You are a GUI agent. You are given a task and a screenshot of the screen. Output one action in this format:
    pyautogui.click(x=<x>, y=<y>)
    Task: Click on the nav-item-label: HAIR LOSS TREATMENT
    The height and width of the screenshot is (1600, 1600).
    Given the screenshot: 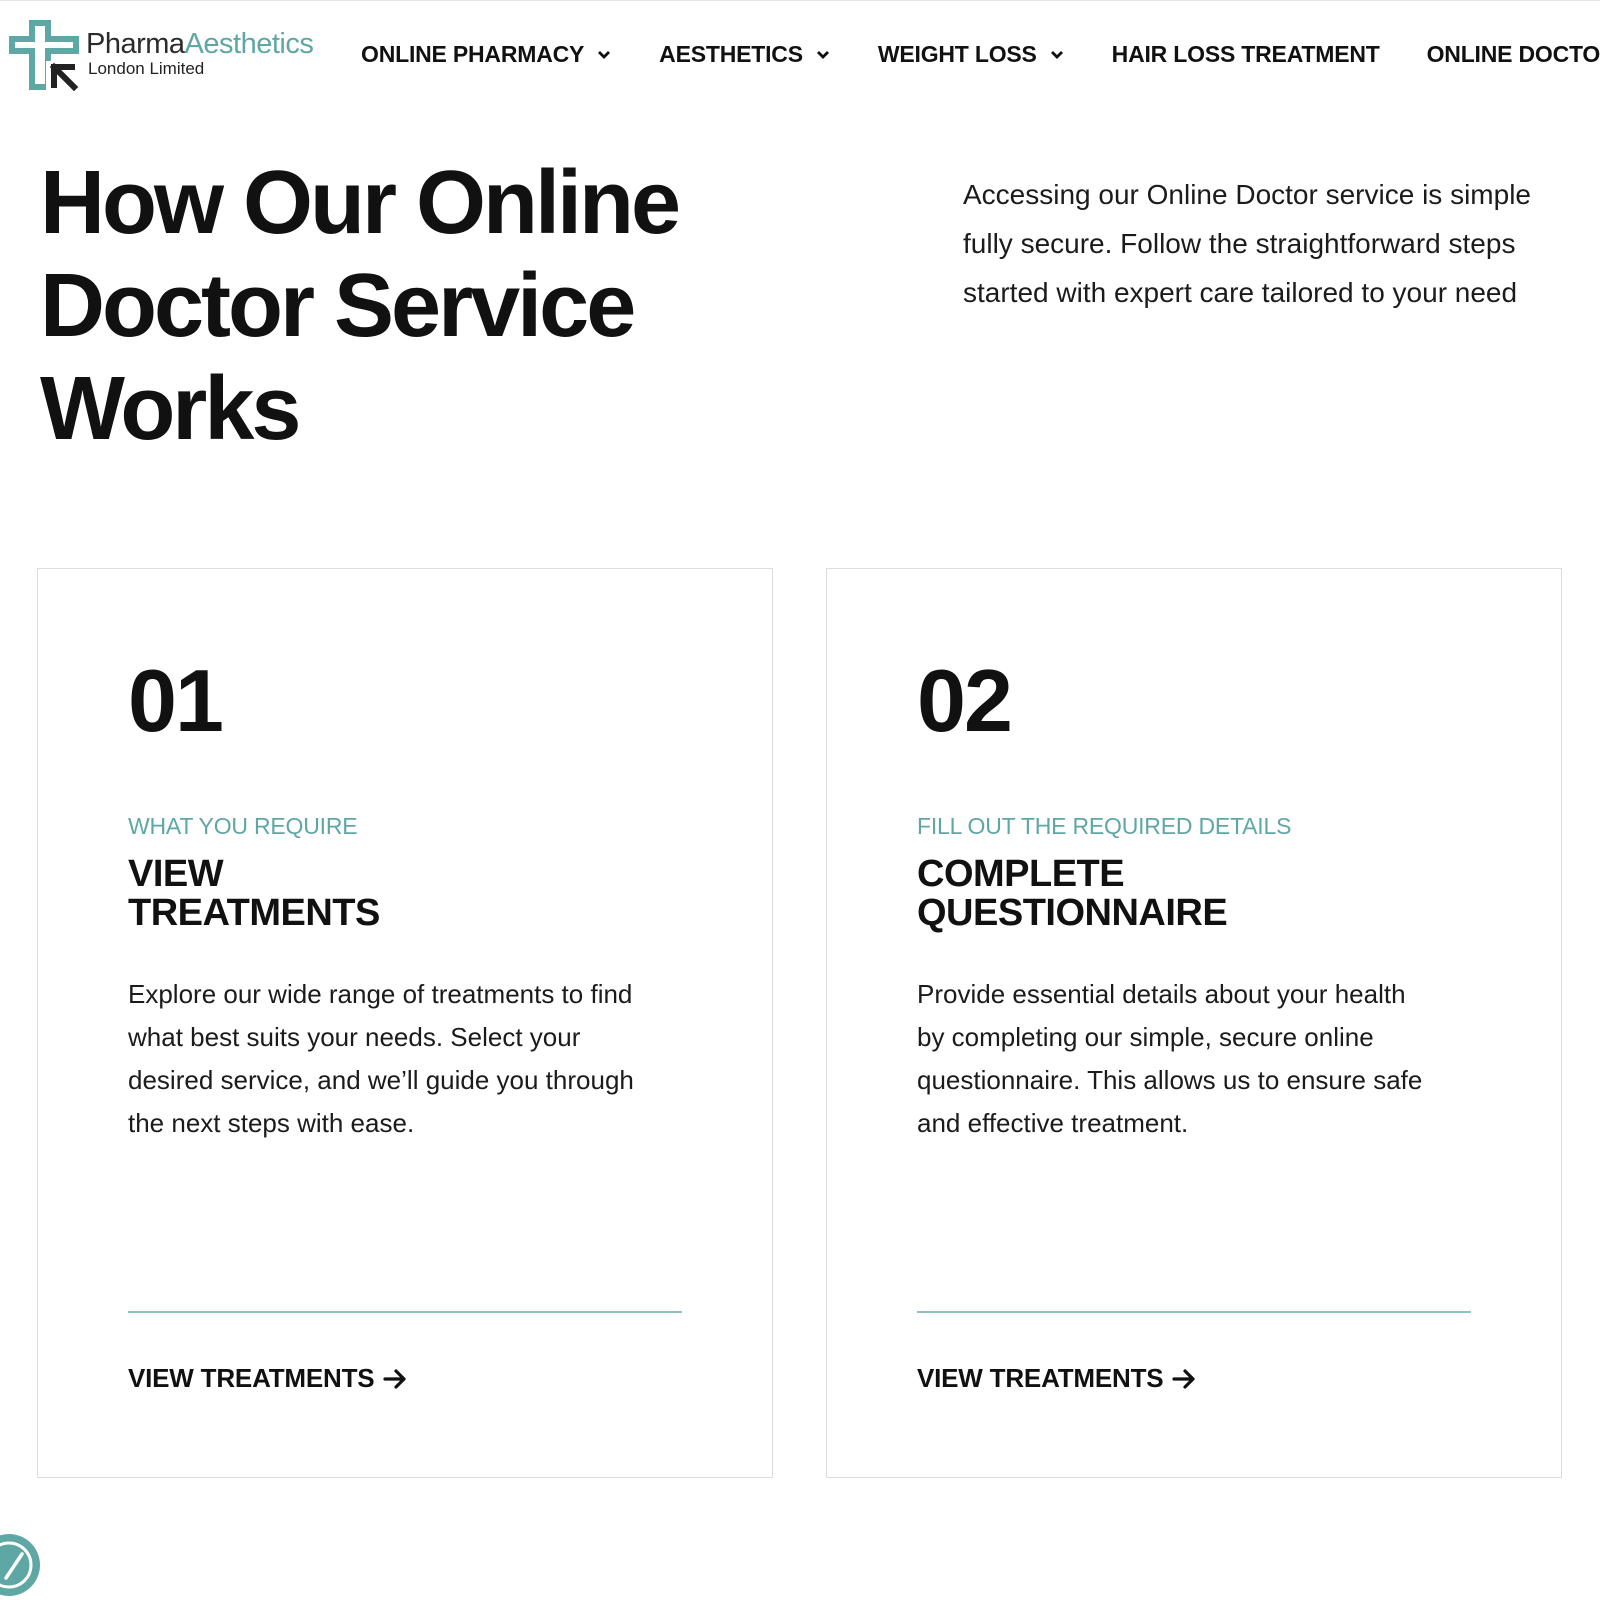 What is the action you would take?
    pyautogui.click(x=1245, y=54)
    